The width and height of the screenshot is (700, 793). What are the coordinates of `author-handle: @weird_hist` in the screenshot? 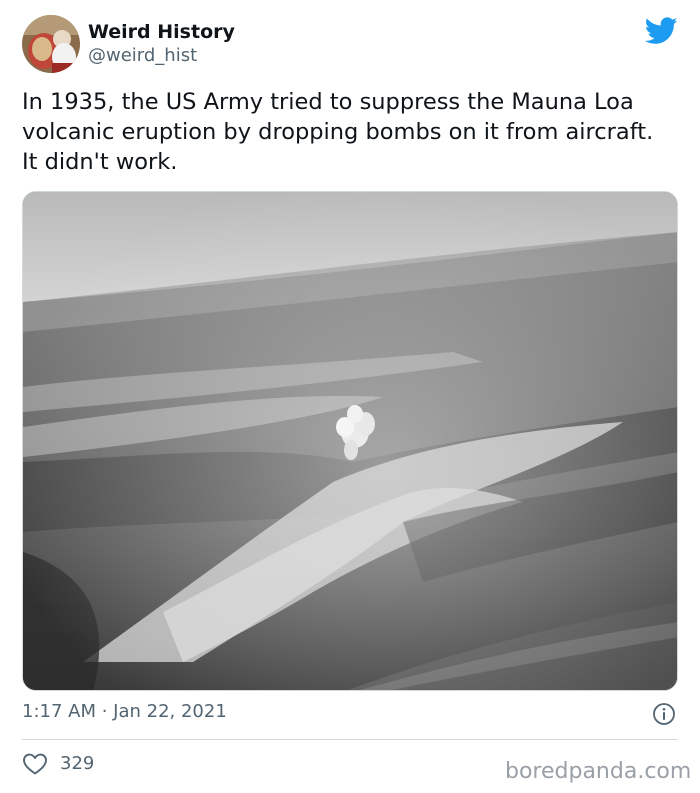 It's located at (142, 55).